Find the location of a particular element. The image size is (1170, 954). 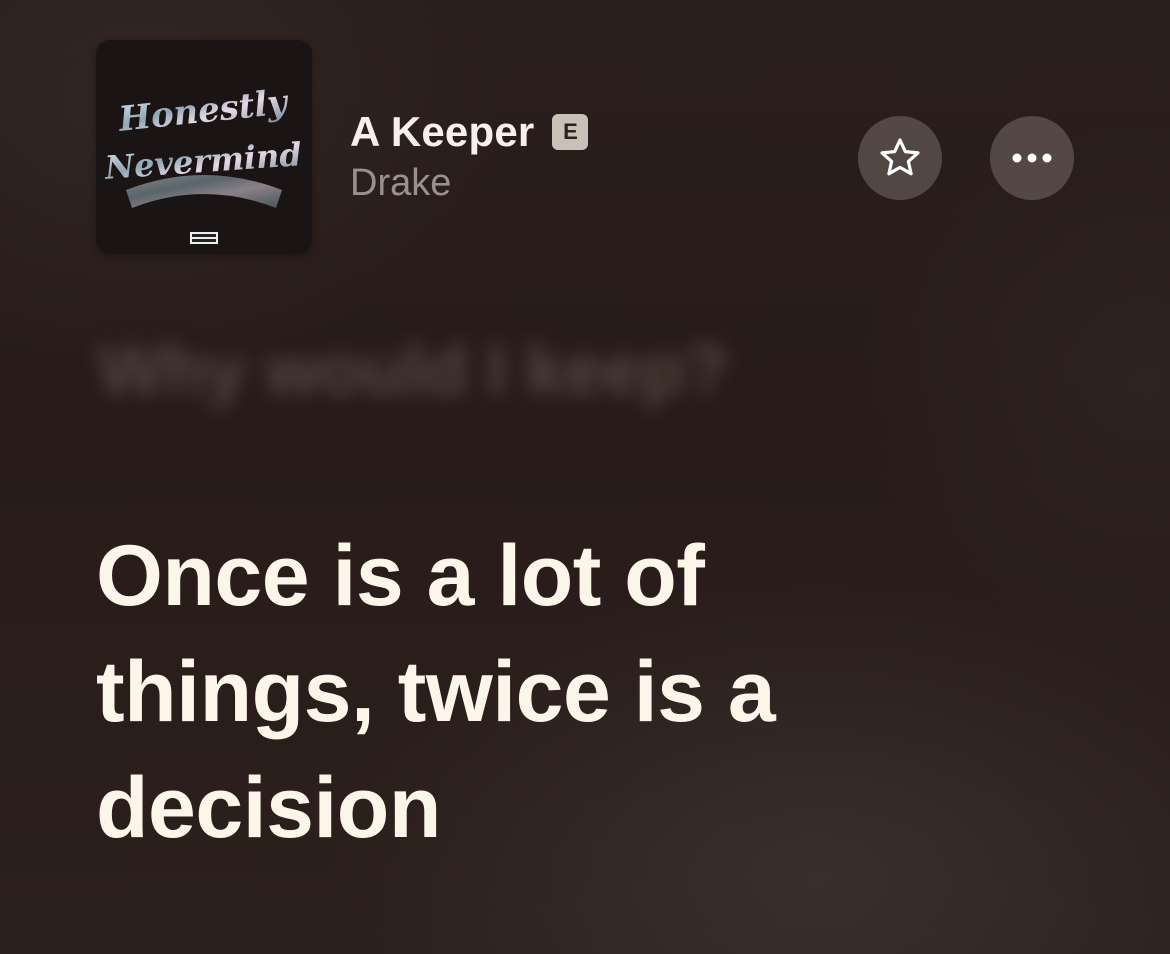

track-title: A Keeper is located at coordinates (442, 131).